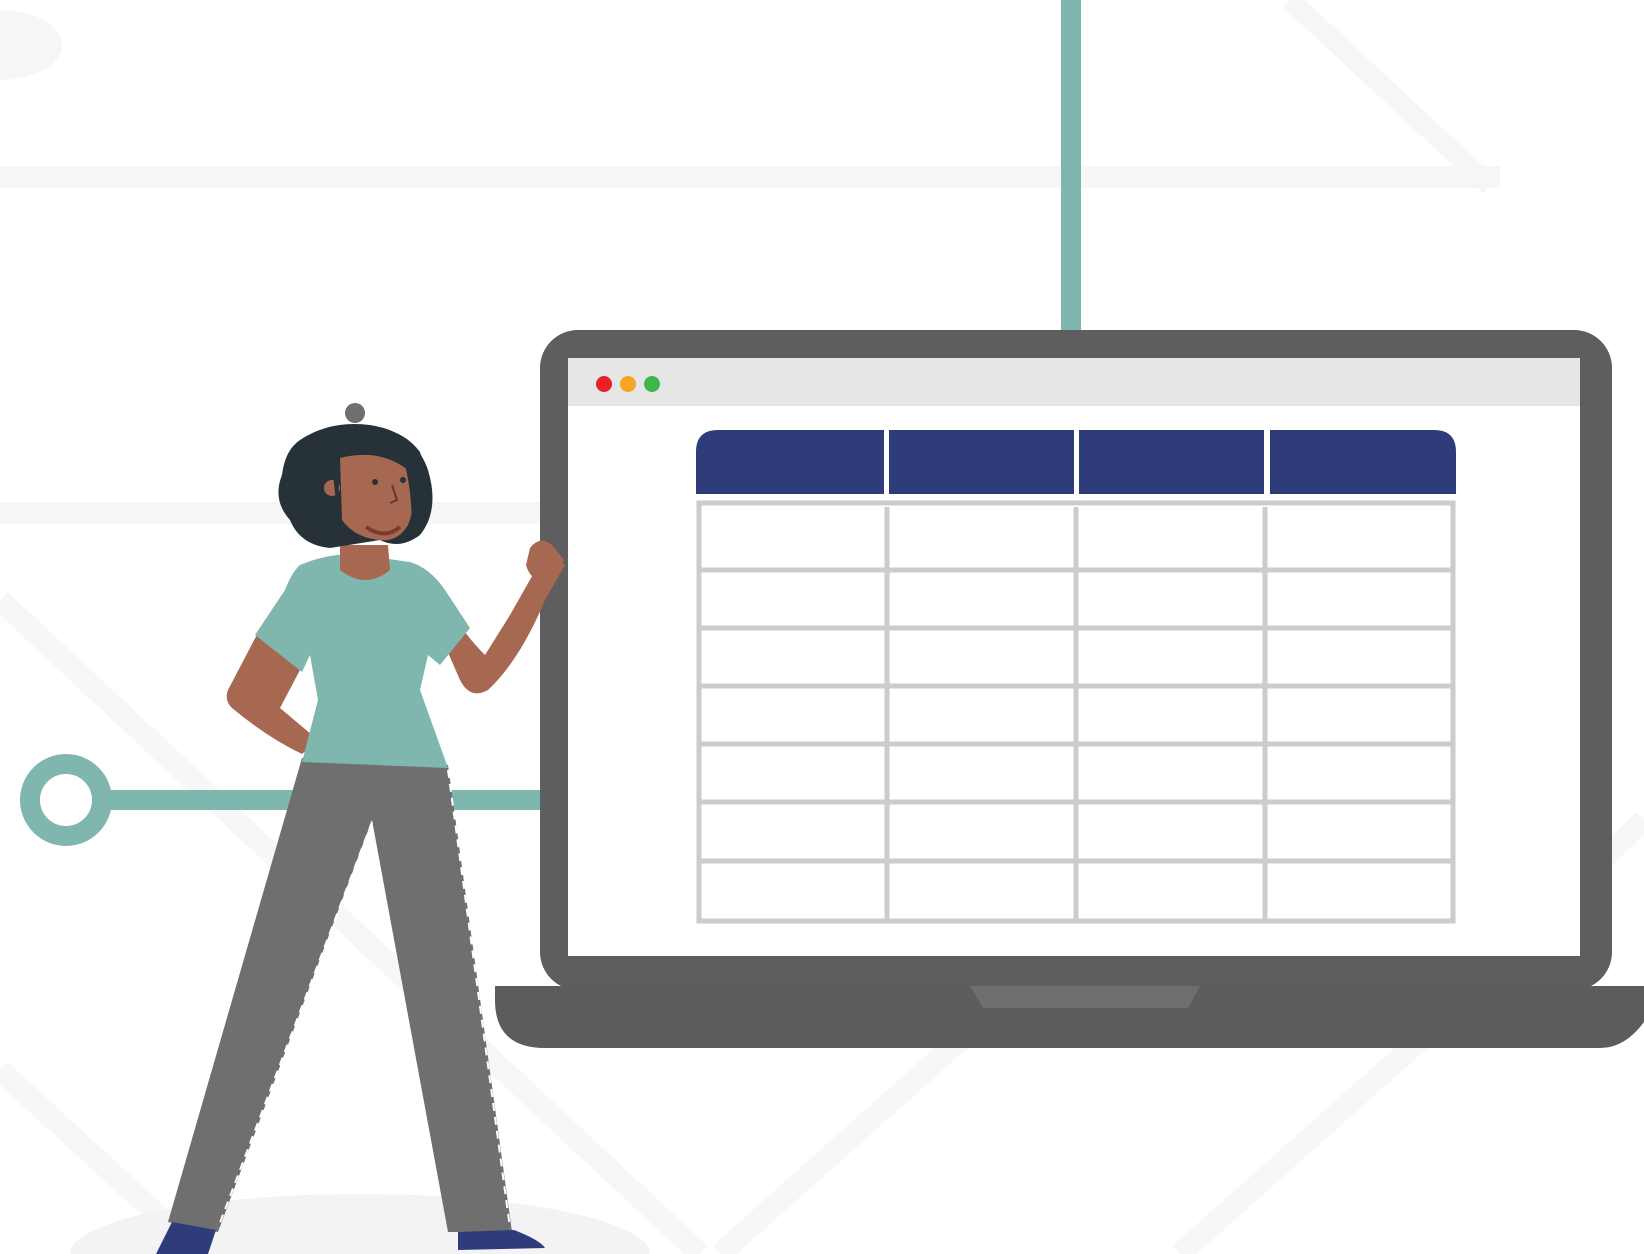  I want to click on bg-bar-middle, so click(272, 513).